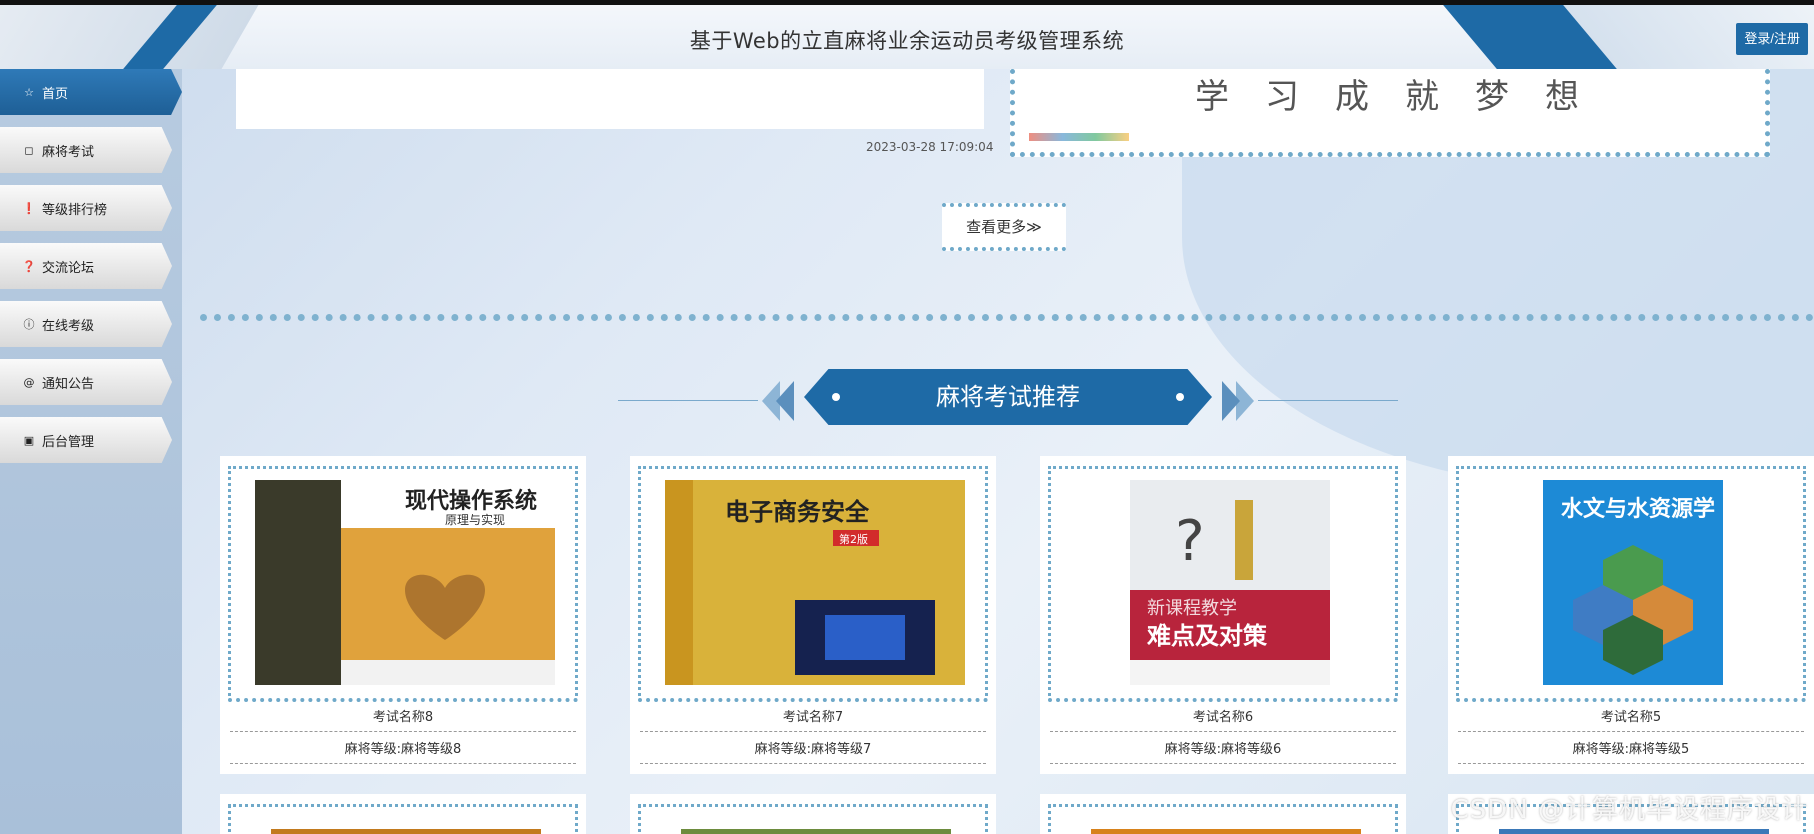 This screenshot has width=1814, height=834. What do you see at coordinates (29, 440) in the screenshot?
I see `calendar-icon: ▣` at bounding box center [29, 440].